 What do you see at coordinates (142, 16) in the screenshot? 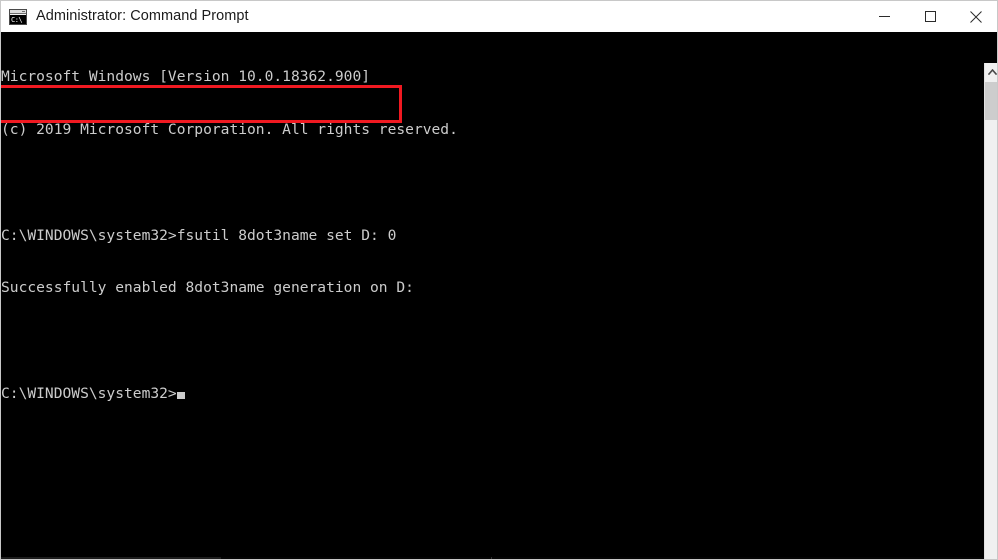
I see `window-title: Administrator: Command Prompt` at bounding box center [142, 16].